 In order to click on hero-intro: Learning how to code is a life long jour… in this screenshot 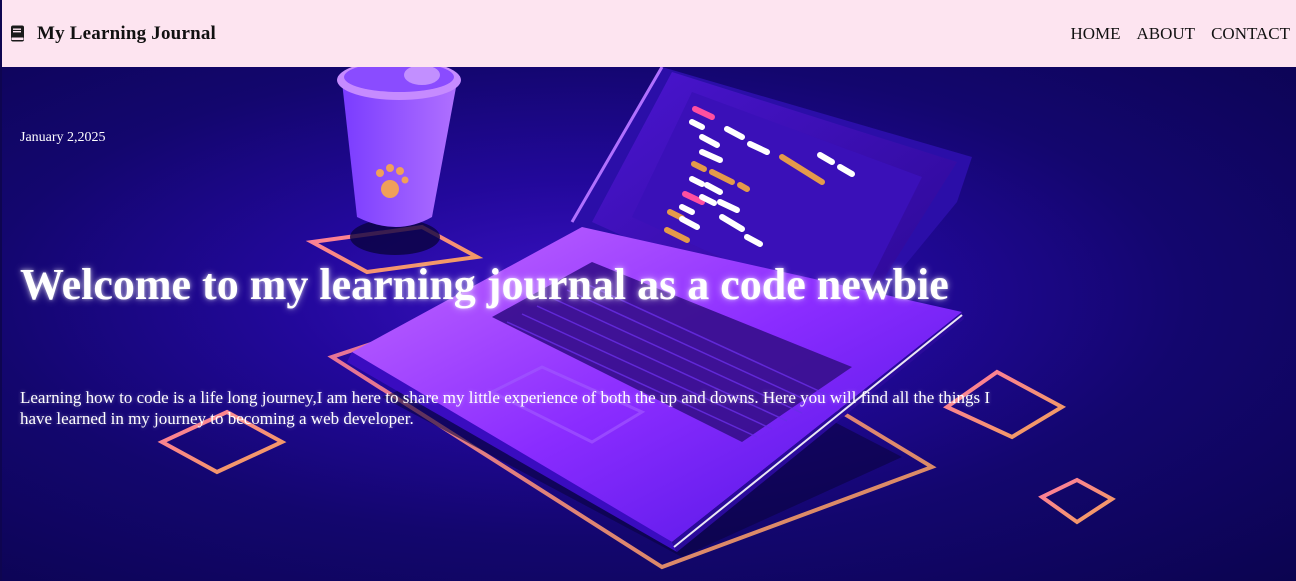, I will do `click(505, 408)`.